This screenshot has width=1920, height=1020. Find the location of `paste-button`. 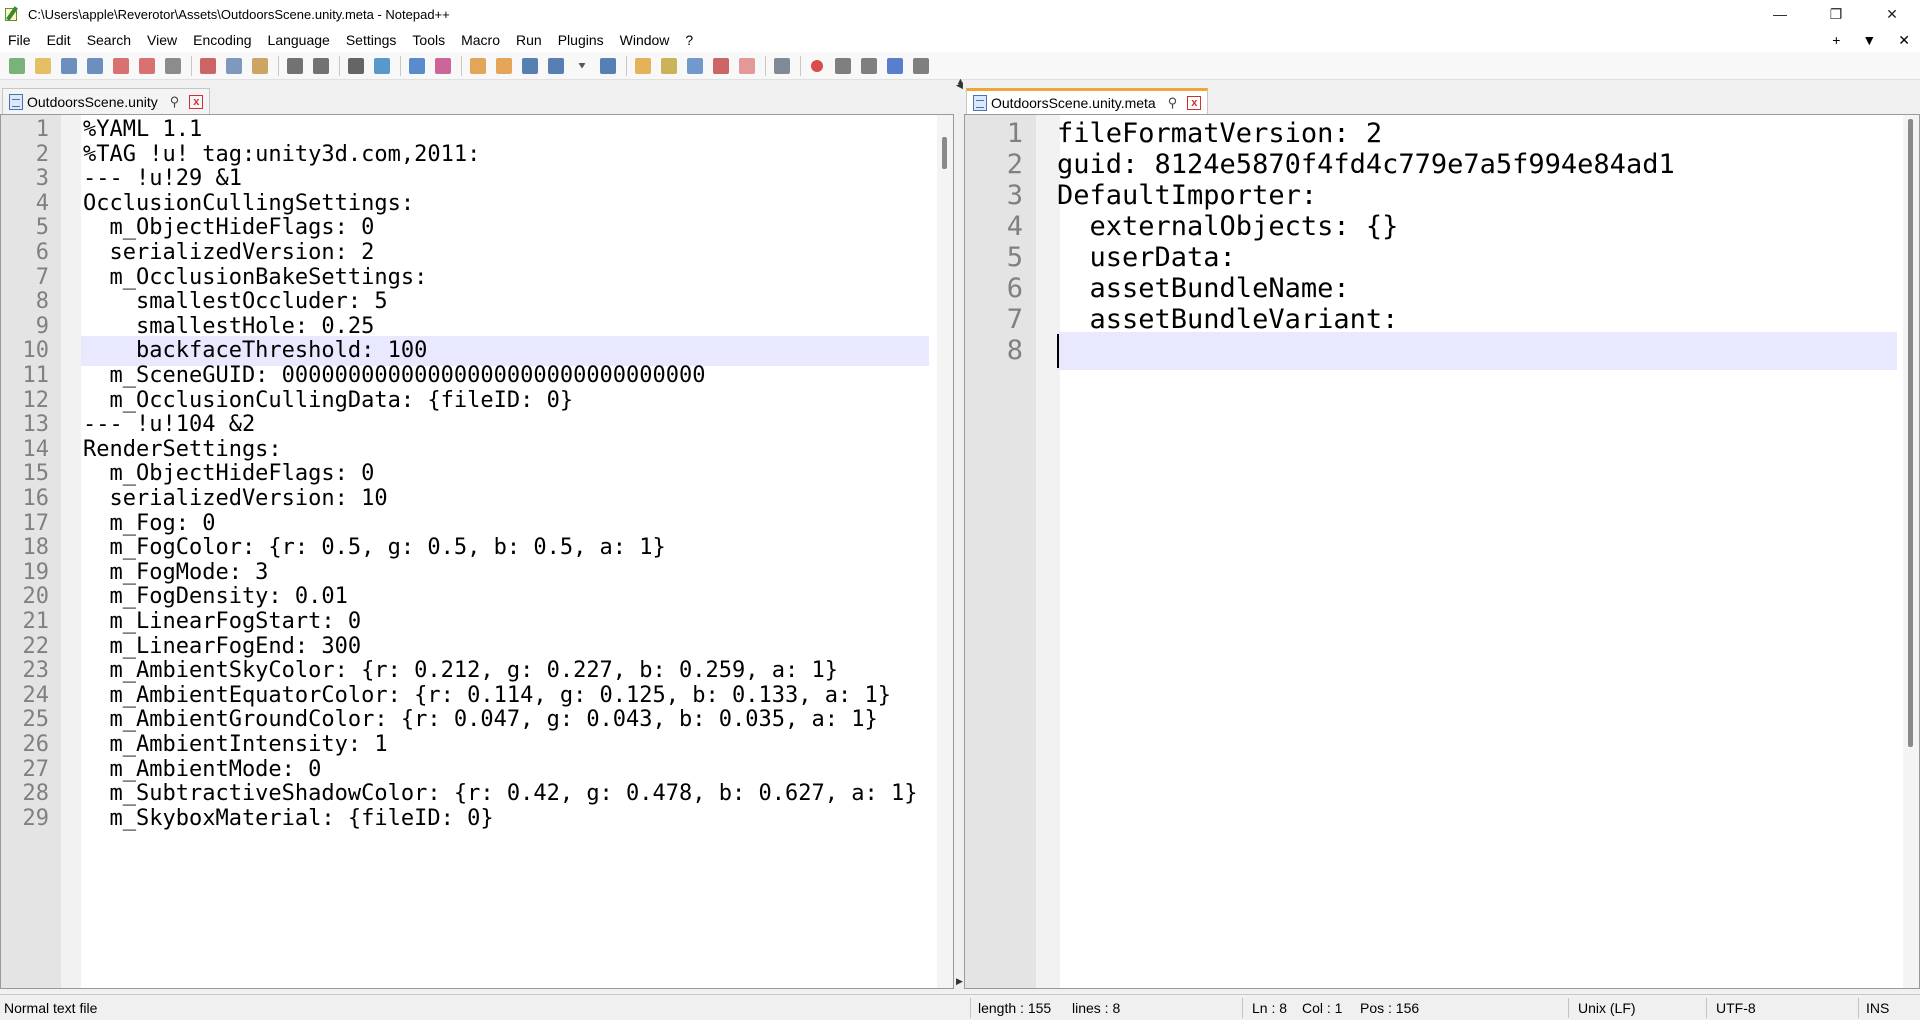

paste-button is located at coordinates (260, 66).